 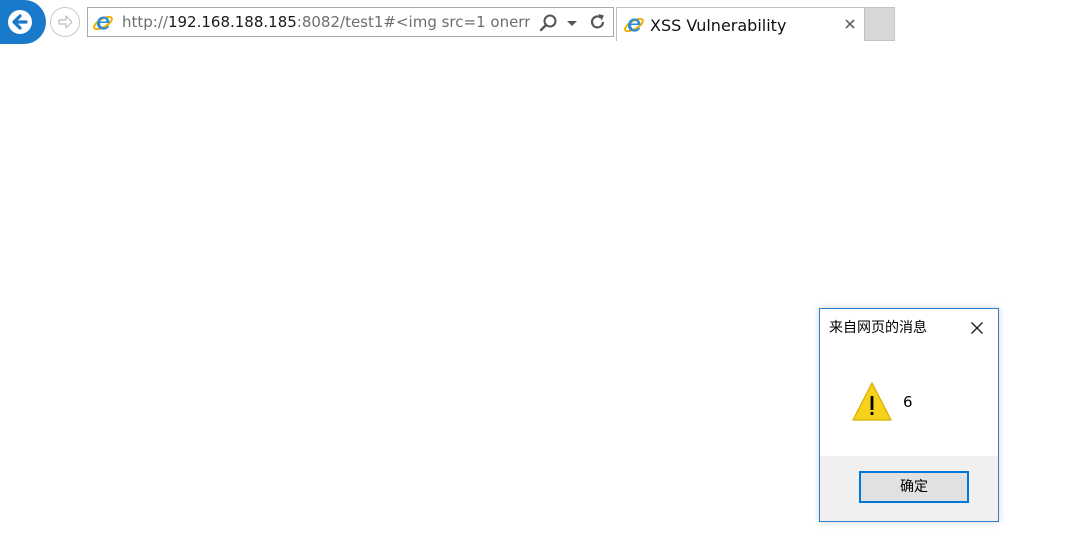 What do you see at coordinates (878, 328) in the screenshot?
I see `dialog-title: 来自网页的消息` at bounding box center [878, 328].